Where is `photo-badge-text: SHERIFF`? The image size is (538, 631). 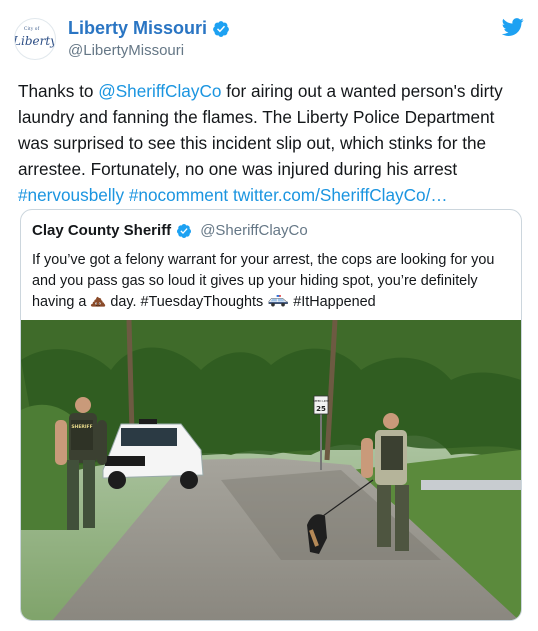 photo-badge-text: SHERIFF is located at coordinates (81, 427).